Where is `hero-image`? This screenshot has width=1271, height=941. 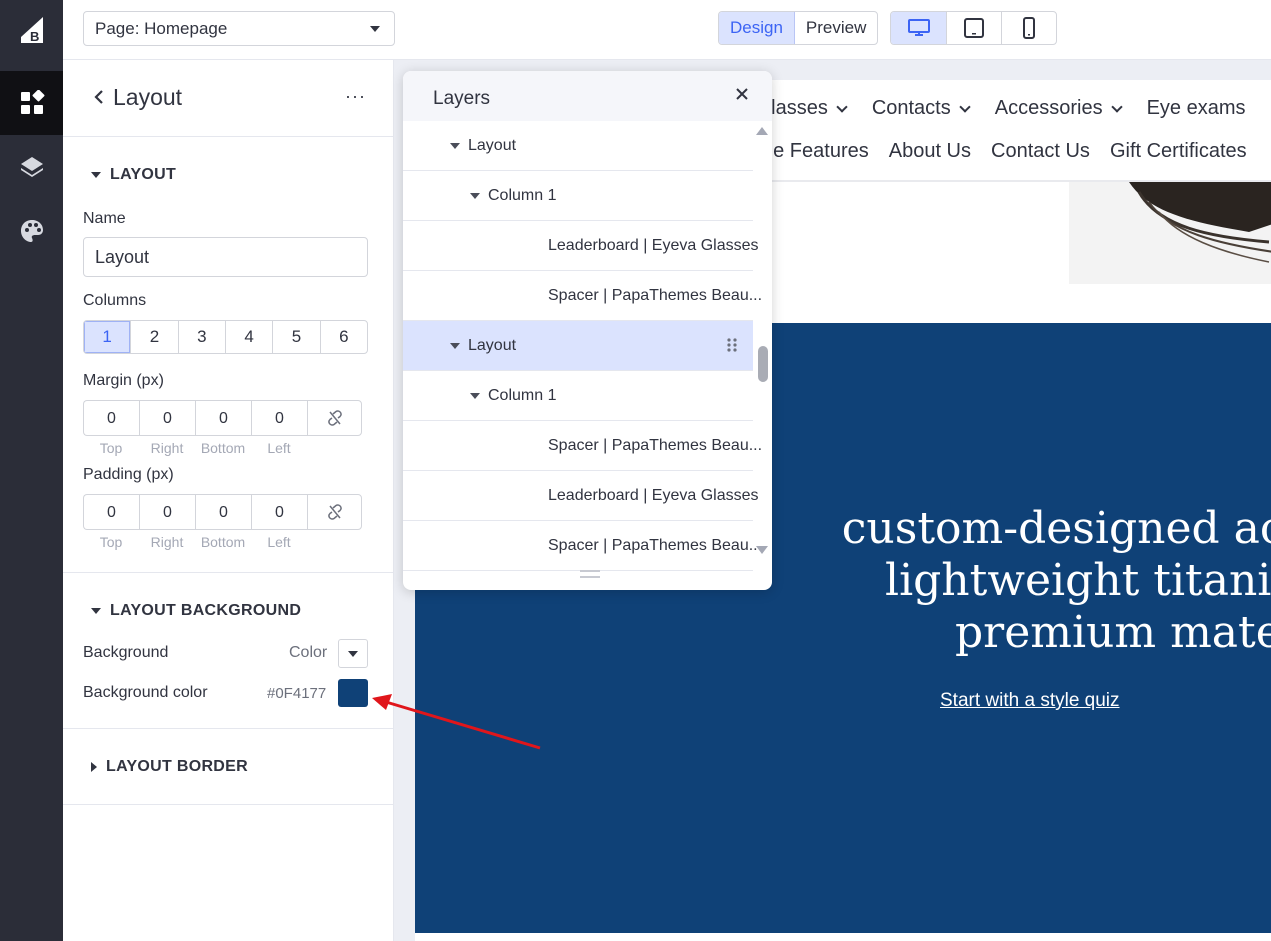 hero-image is located at coordinates (1170, 233).